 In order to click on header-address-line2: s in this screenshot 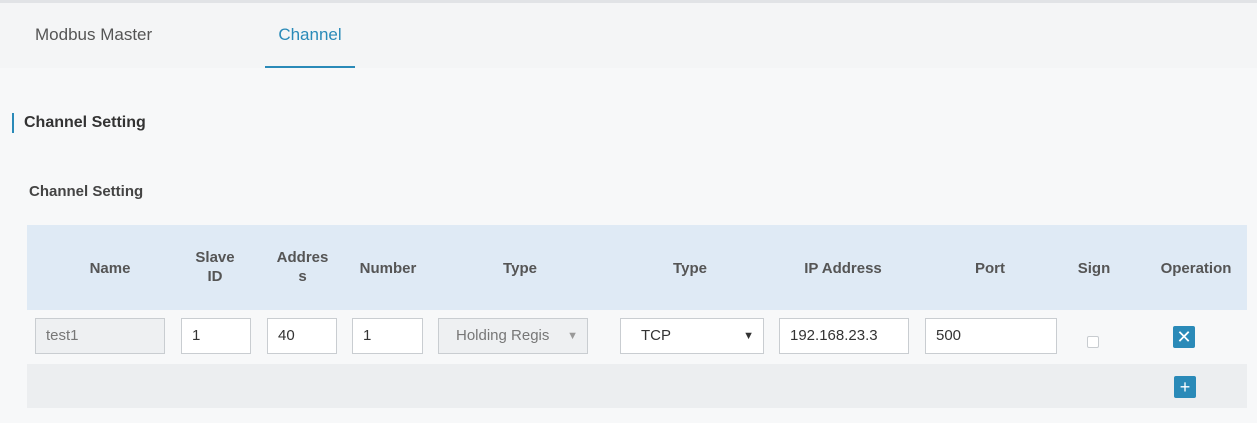, I will do `click(302, 276)`.